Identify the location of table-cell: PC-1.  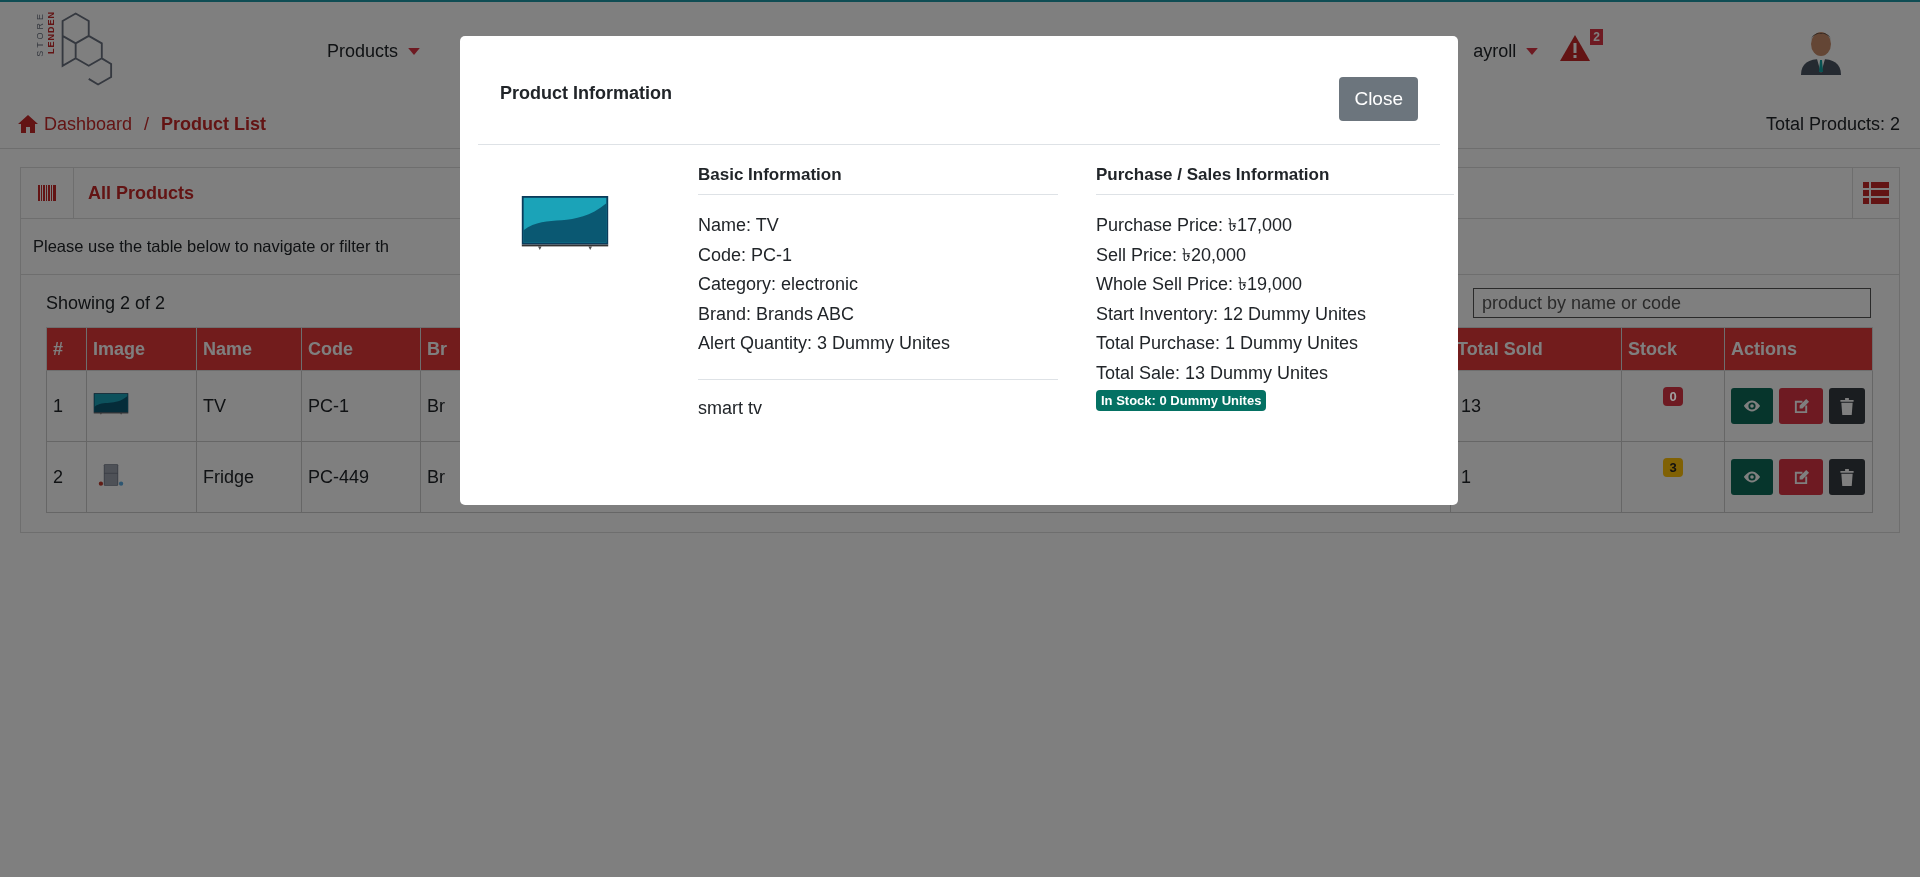
(328, 405).